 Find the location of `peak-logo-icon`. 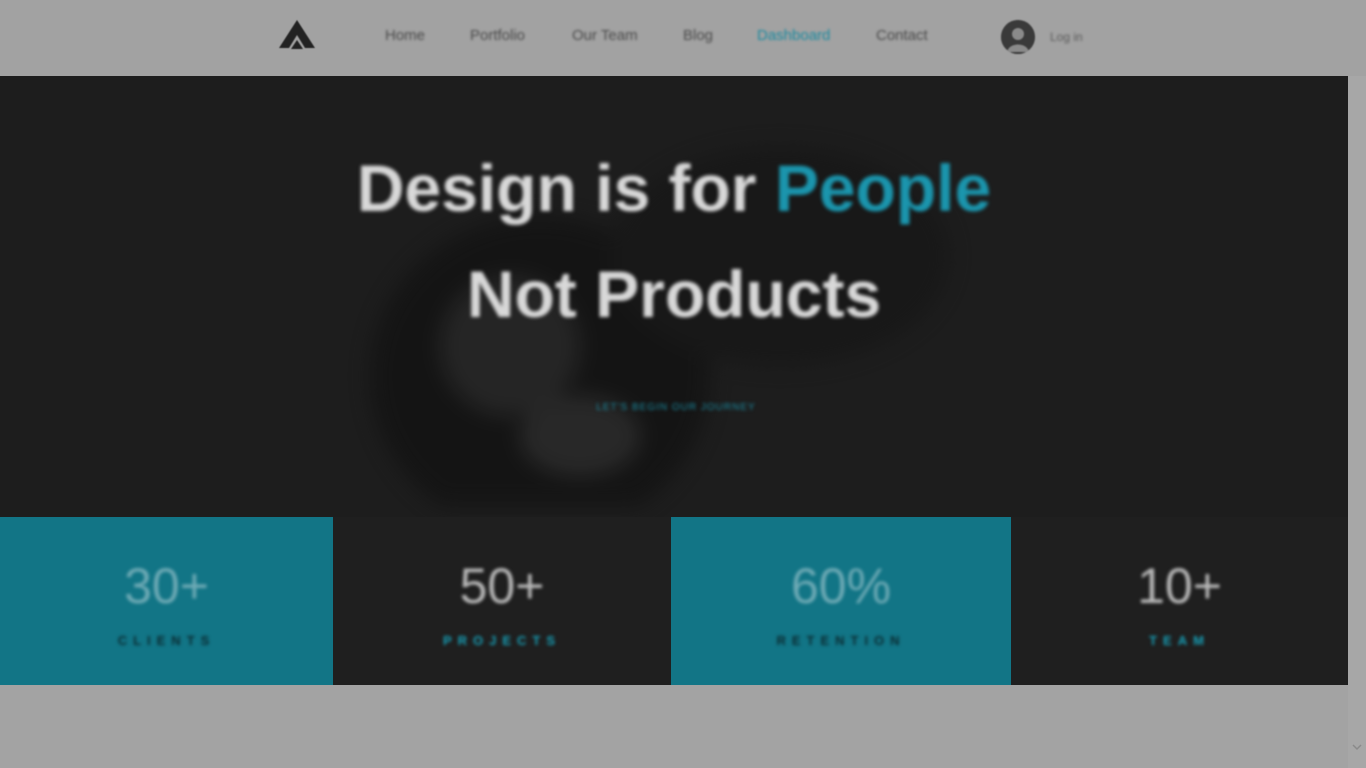

peak-logo-icon is located at coordinates (297, 35).